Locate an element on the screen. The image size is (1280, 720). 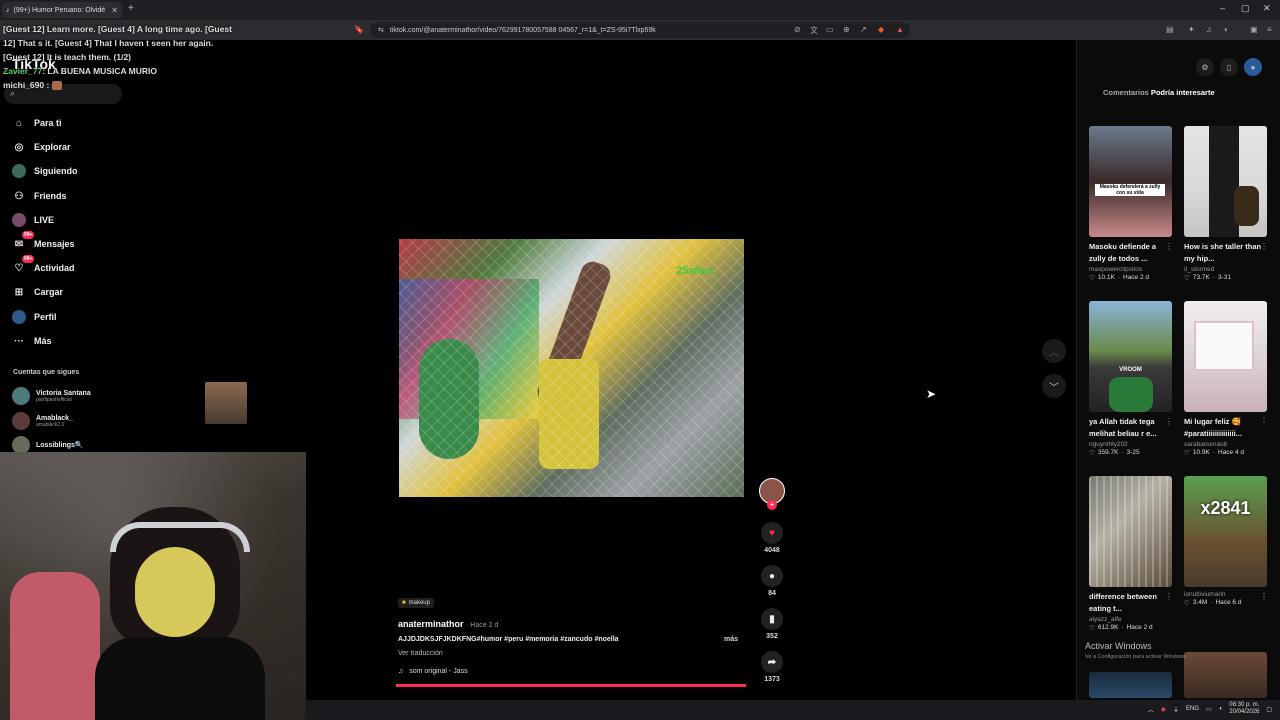
webcam-overlay-thumbnail is located at coordinates (226, 403).